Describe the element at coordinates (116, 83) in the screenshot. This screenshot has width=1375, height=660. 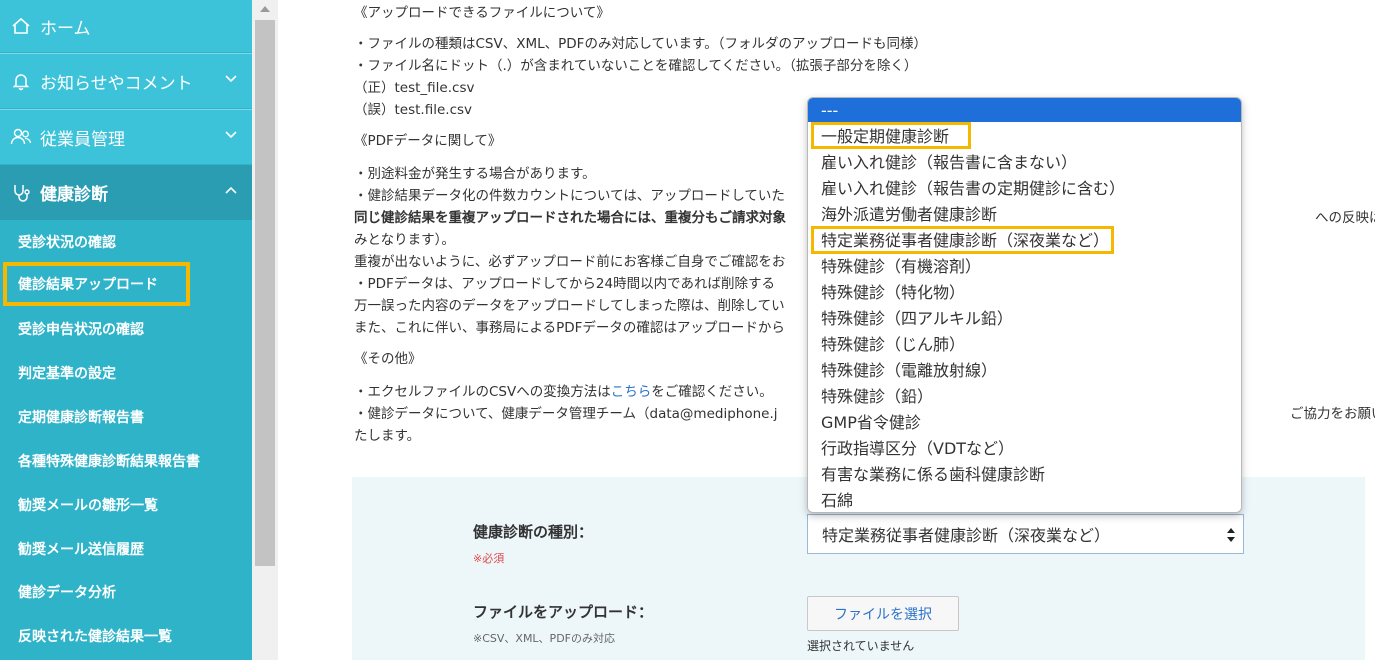
I see `nav-notices-label: お知らせやコメント` at that location.